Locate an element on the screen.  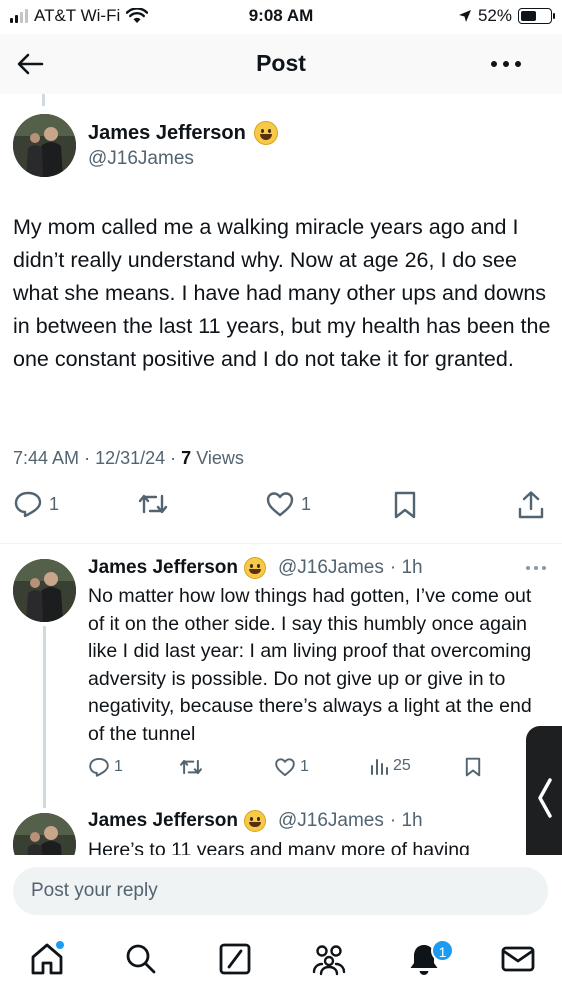
views-count: 7 is located at coordinates (186, 458).